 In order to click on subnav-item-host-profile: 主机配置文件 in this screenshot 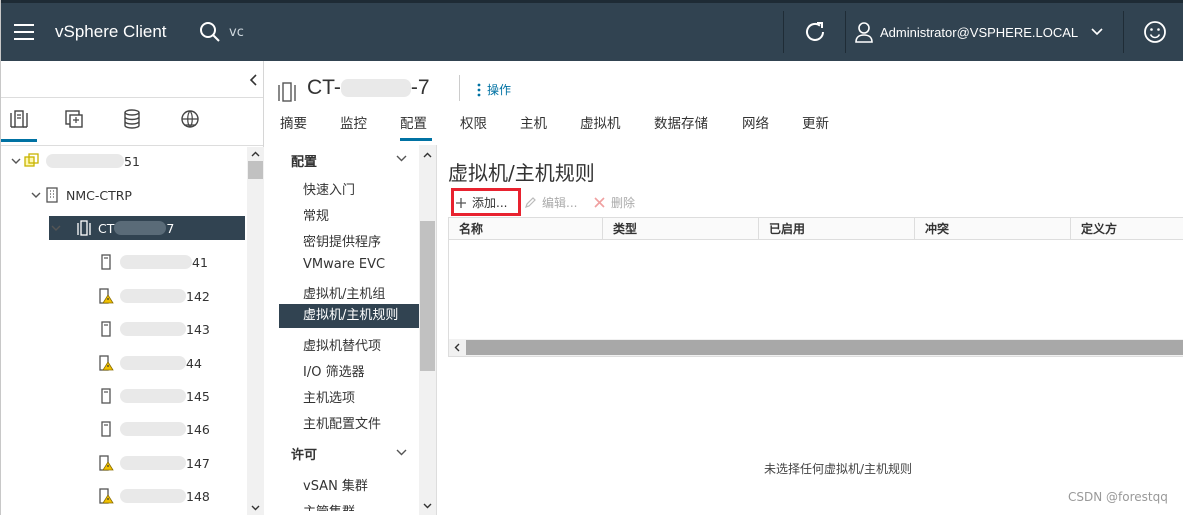, I will do `click(342, 422)`.